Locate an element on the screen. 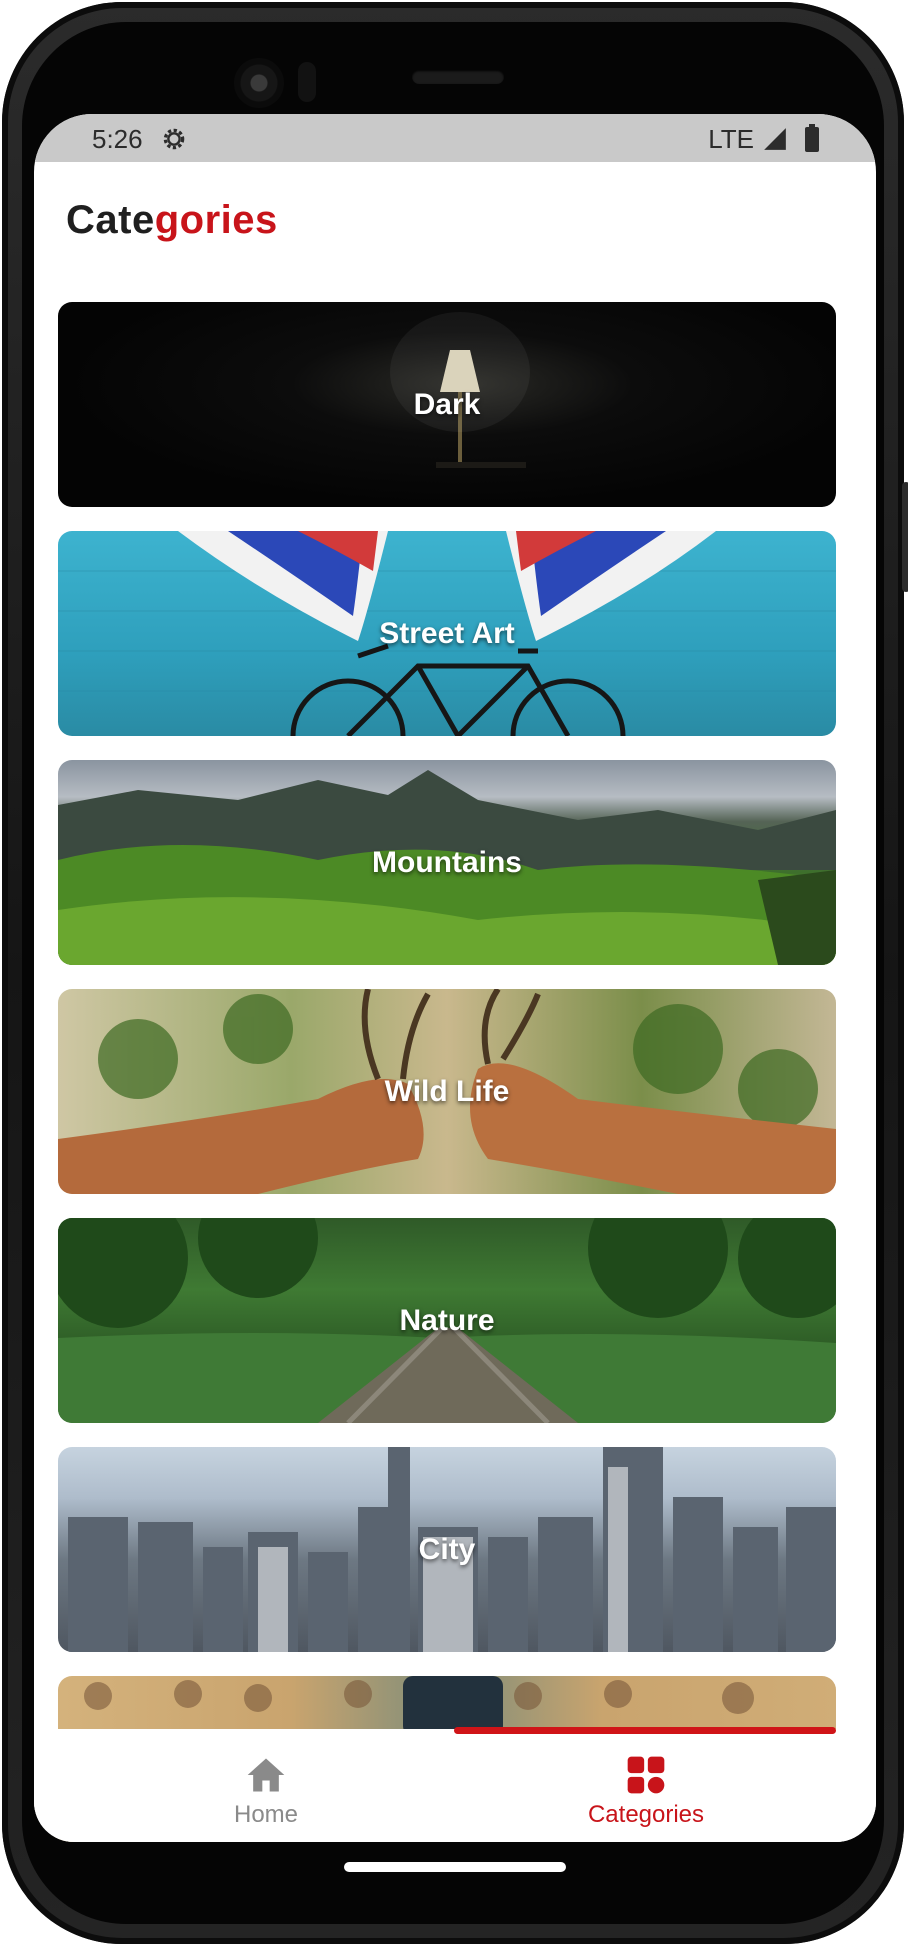 The height and width of the screenshot is (1948, 908). category-label: Dark is located at coordinates (447, 404).